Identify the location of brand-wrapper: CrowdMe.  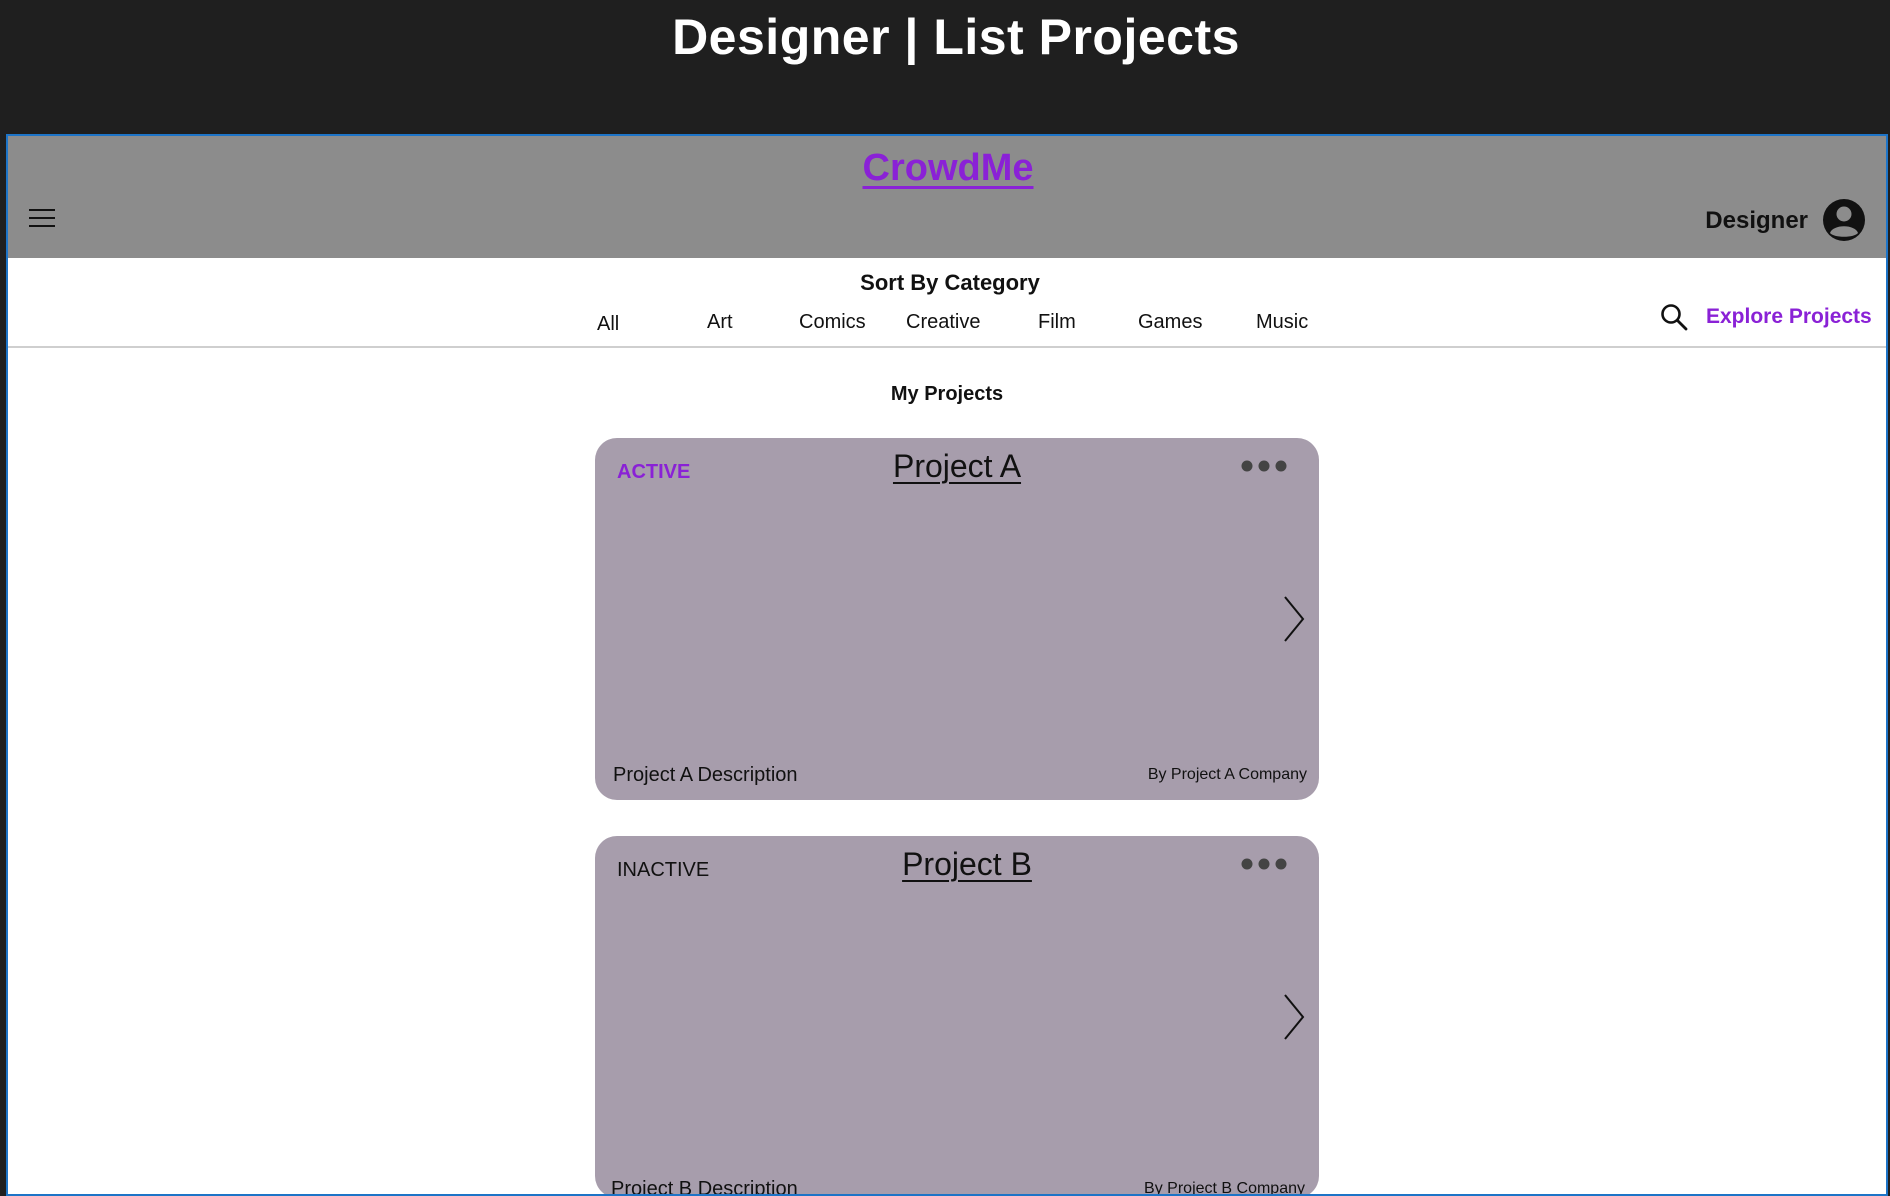
(947, 168).